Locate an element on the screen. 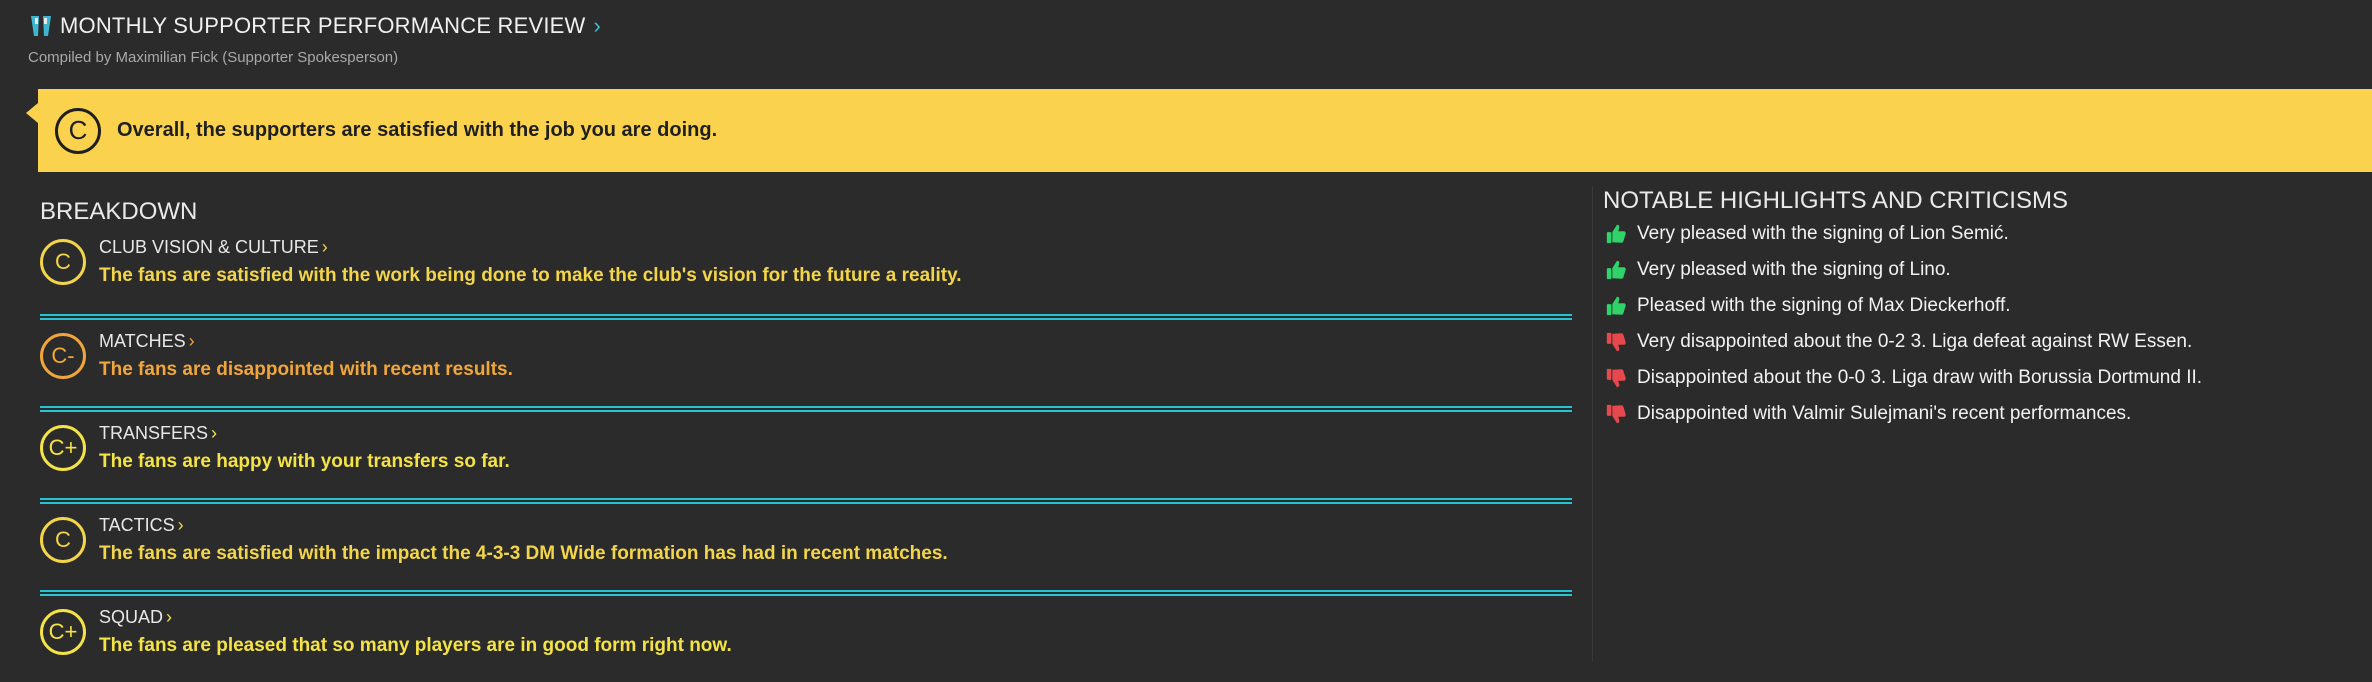  breakdown-heading: SQUAD is located at coordinates (131, 617).